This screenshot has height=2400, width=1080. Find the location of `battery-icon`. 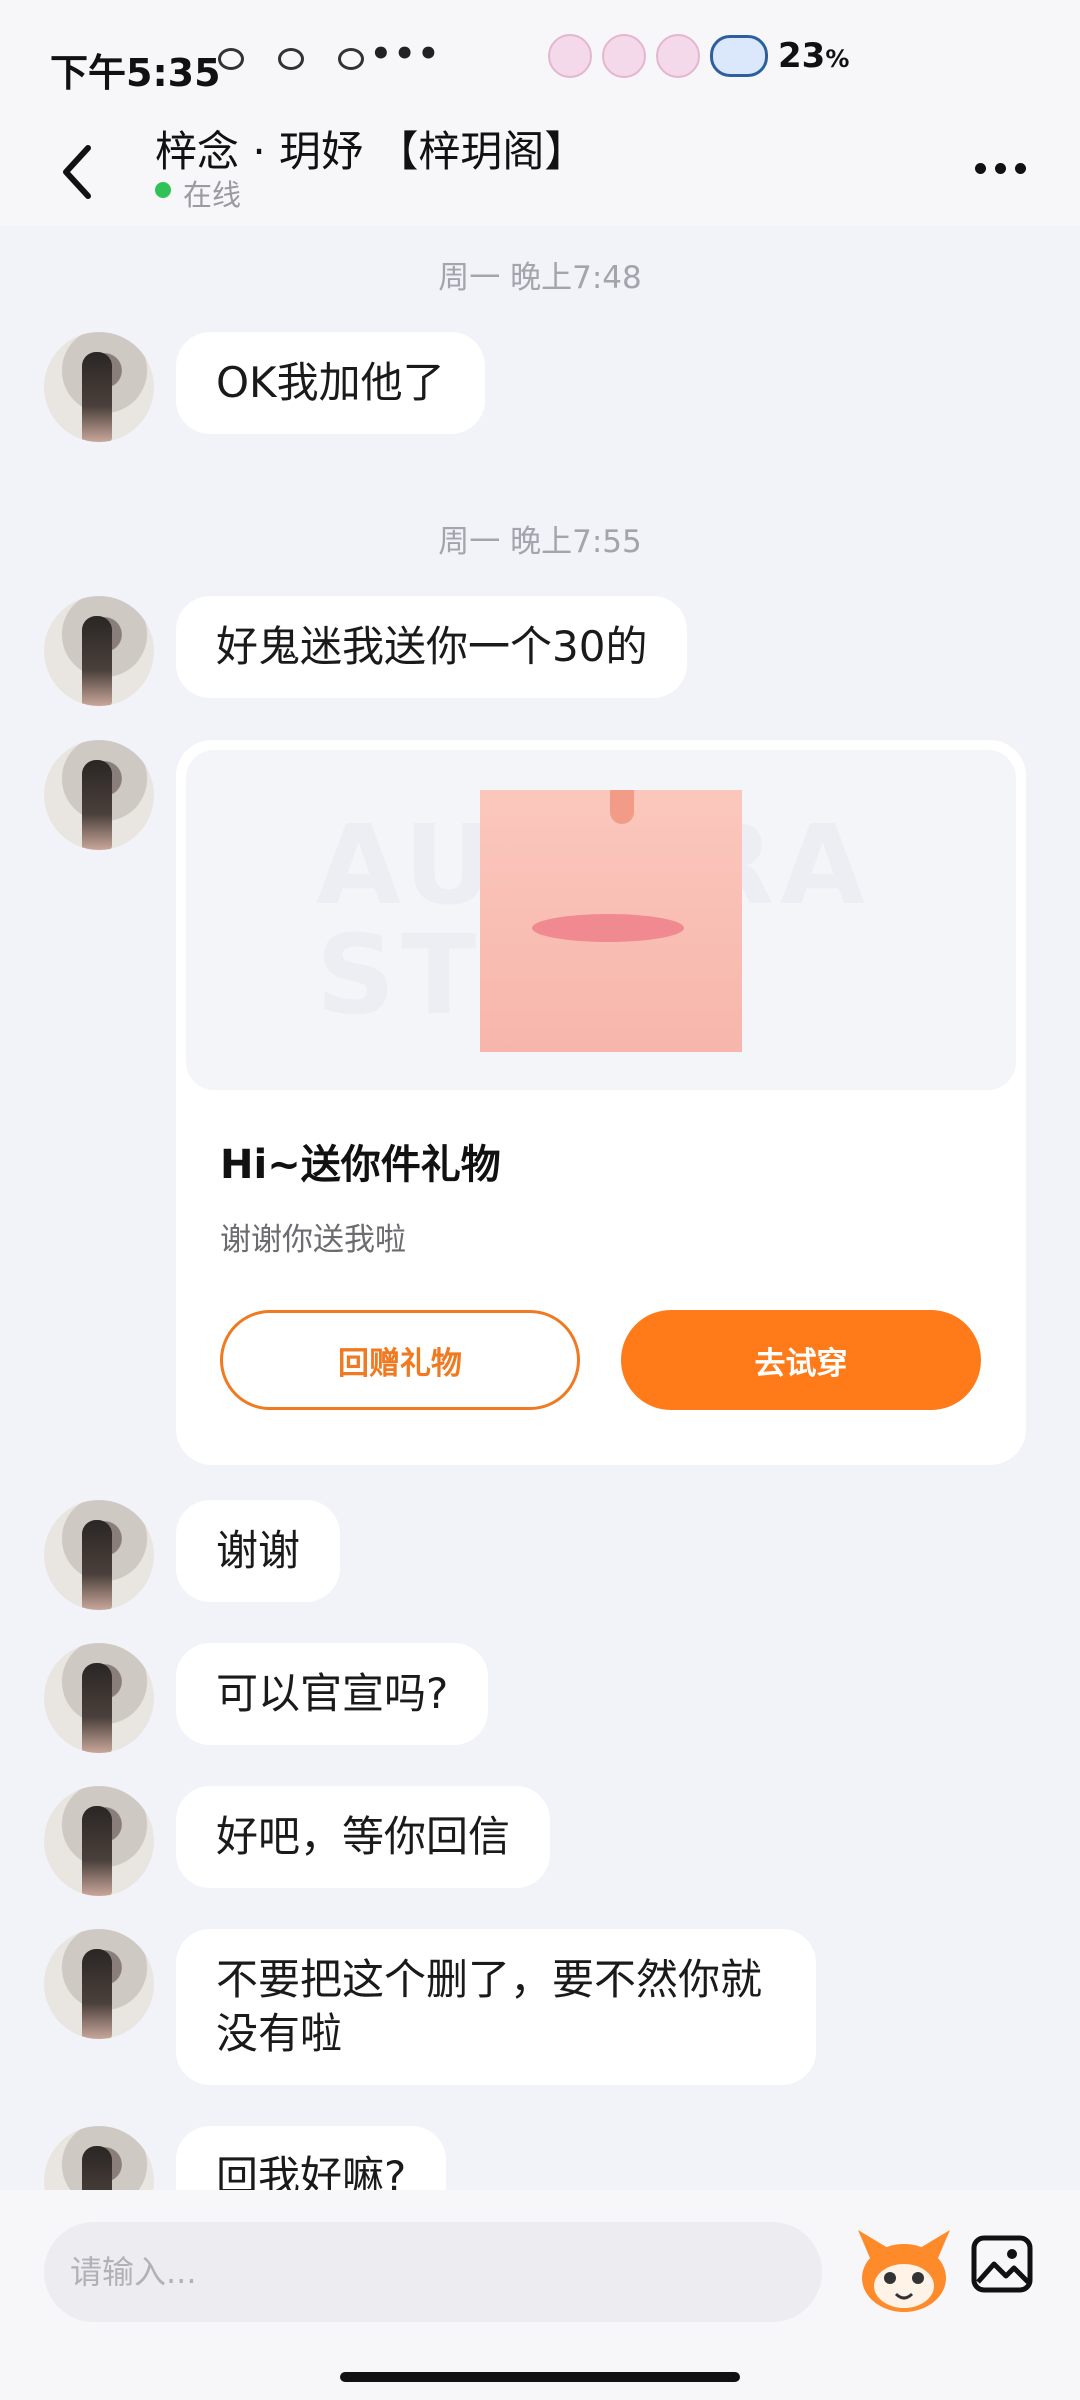

battery-icon is located at coordinates (739, 56).